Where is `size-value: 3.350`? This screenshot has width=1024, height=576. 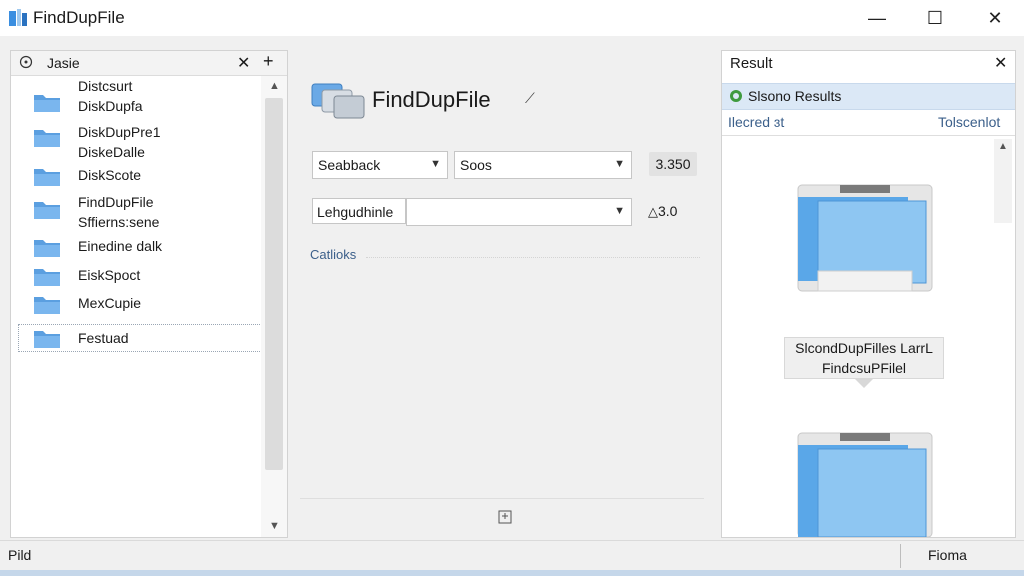
size-value: 3.350 is located at coordinates (673, 164).